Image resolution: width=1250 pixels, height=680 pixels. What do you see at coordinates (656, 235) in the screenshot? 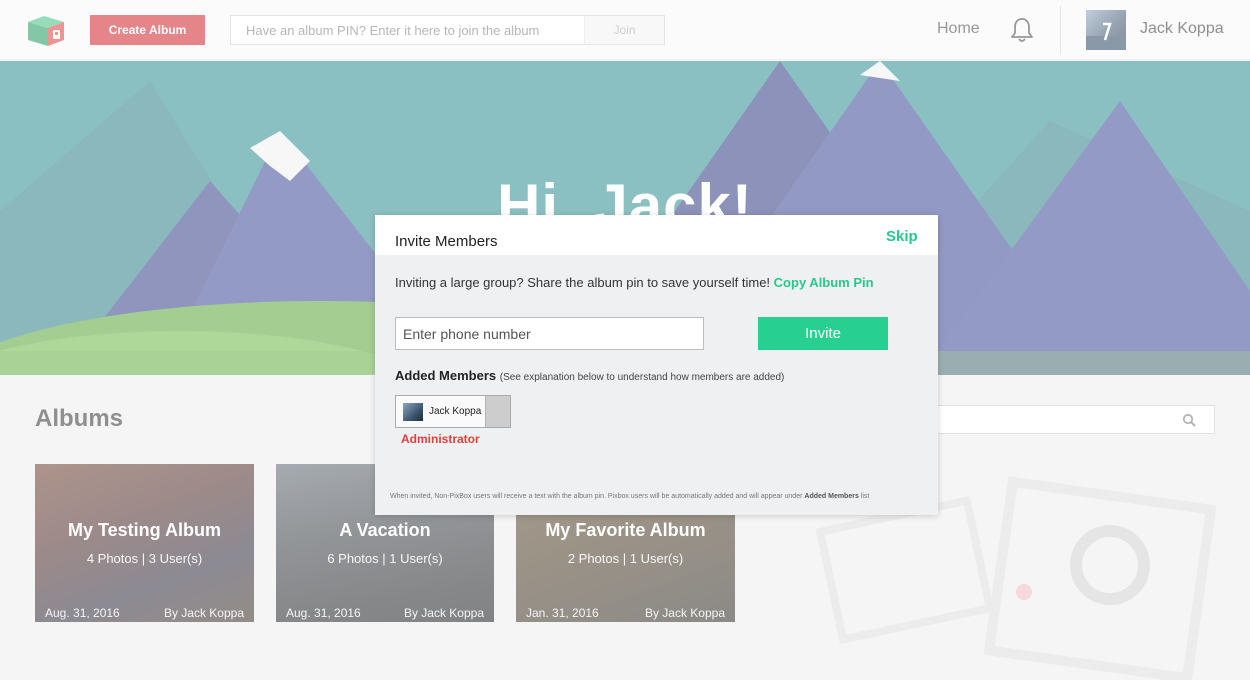
I see `dialog-header: Invite Members Skip` at bounding box center [656, 235].